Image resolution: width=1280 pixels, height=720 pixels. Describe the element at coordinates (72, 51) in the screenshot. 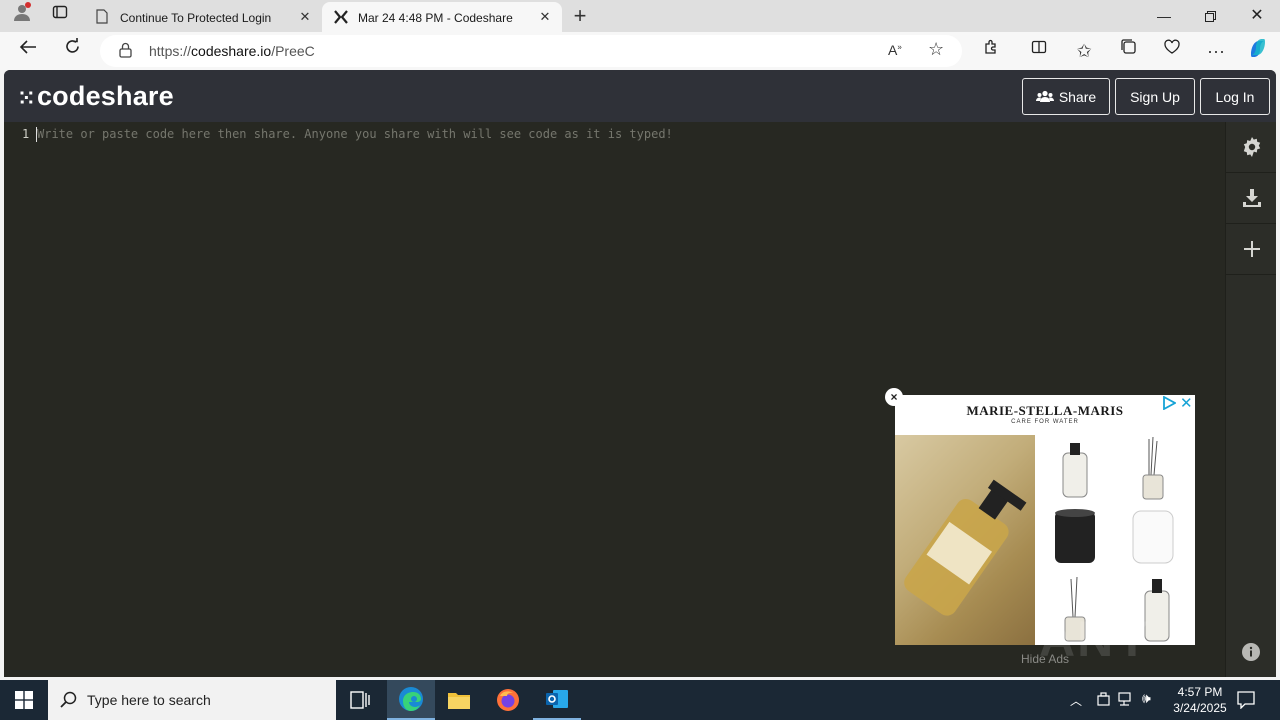

I see `refresh-icon` at that location.